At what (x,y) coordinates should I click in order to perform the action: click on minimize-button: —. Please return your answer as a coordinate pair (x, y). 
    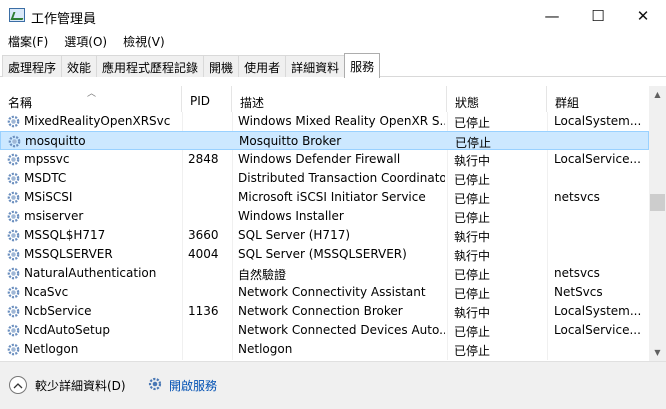
    Looking at the image, I should click on (552, 15).